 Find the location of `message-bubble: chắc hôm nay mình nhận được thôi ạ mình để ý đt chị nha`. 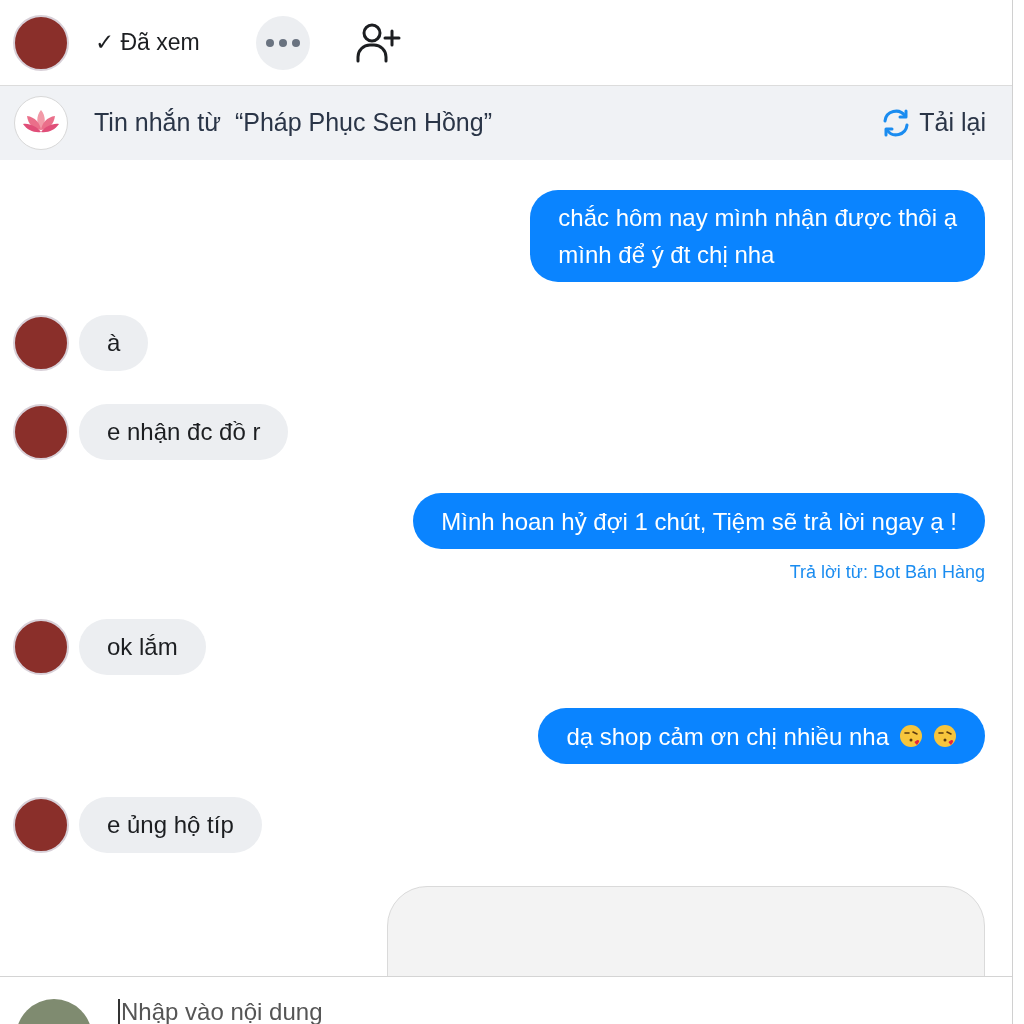

message-bubble: chắc hôm nay mình nhận được thôi ạ mình để ý đt chị nha is located at coordinates (757, 236).